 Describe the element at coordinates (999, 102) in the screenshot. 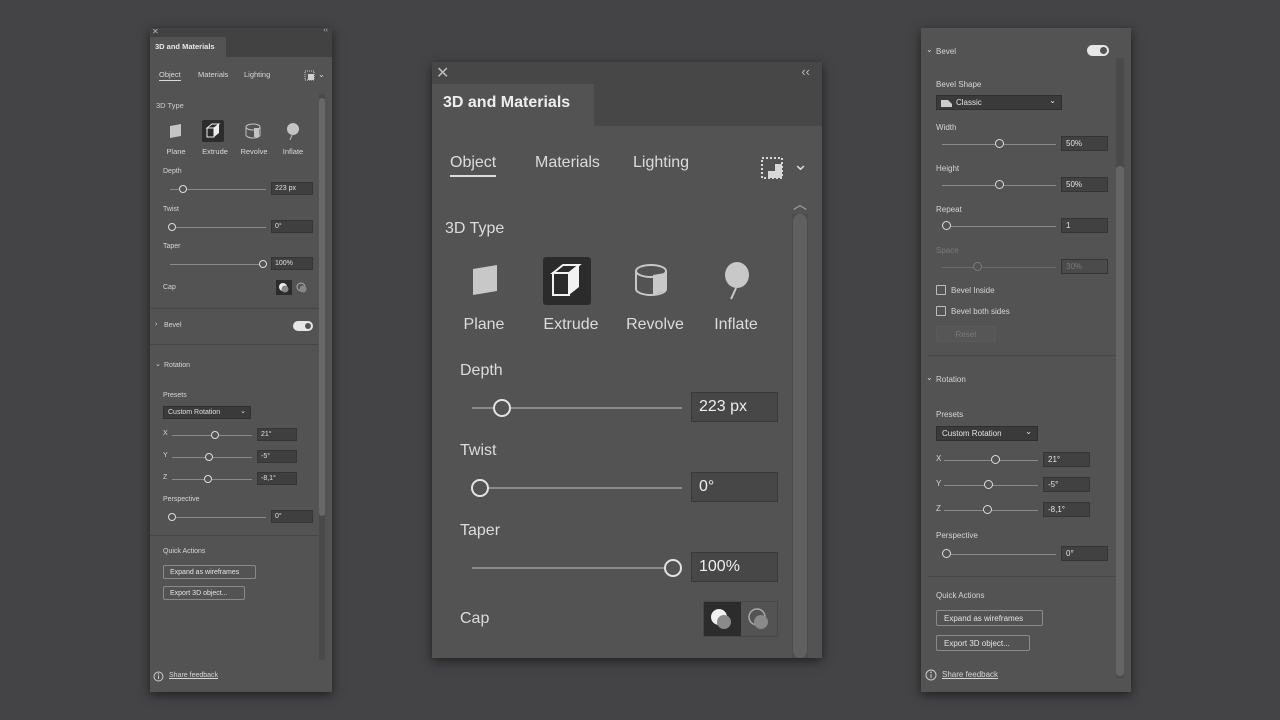

I see `bevel-shape-dropdown: Classic ⌄` at that location.